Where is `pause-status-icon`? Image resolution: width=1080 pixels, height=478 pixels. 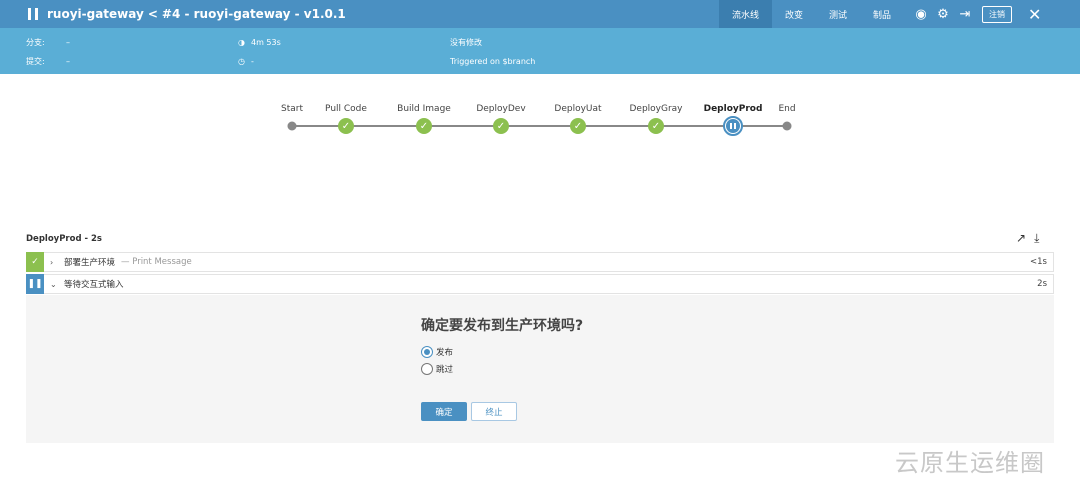
pause-status-icon is located at coordinates (33, 14).